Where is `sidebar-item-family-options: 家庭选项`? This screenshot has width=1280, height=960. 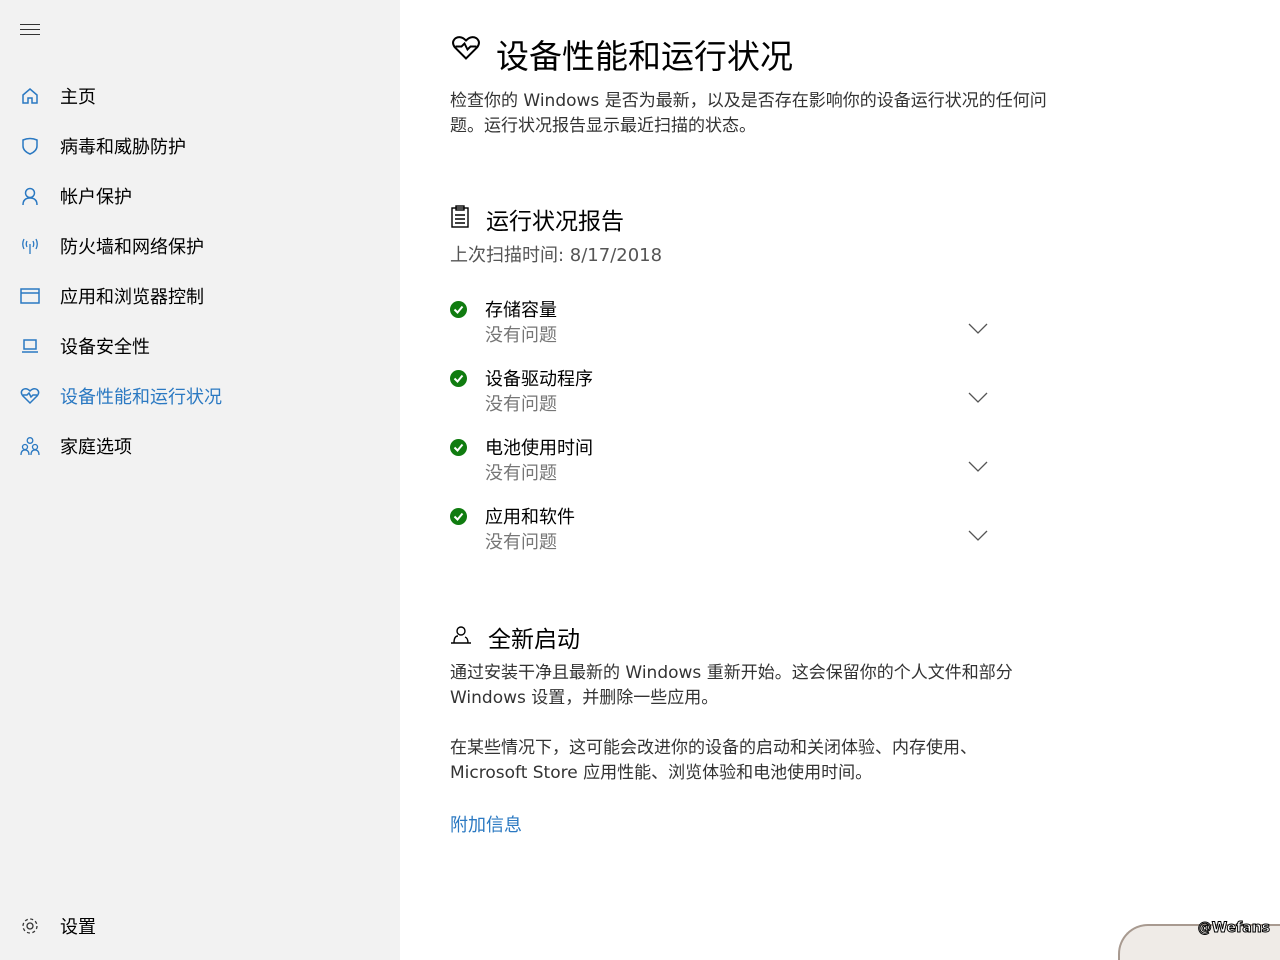
sidebar-item-family-options: 家庭选项 is located at coordinates (200, 446).